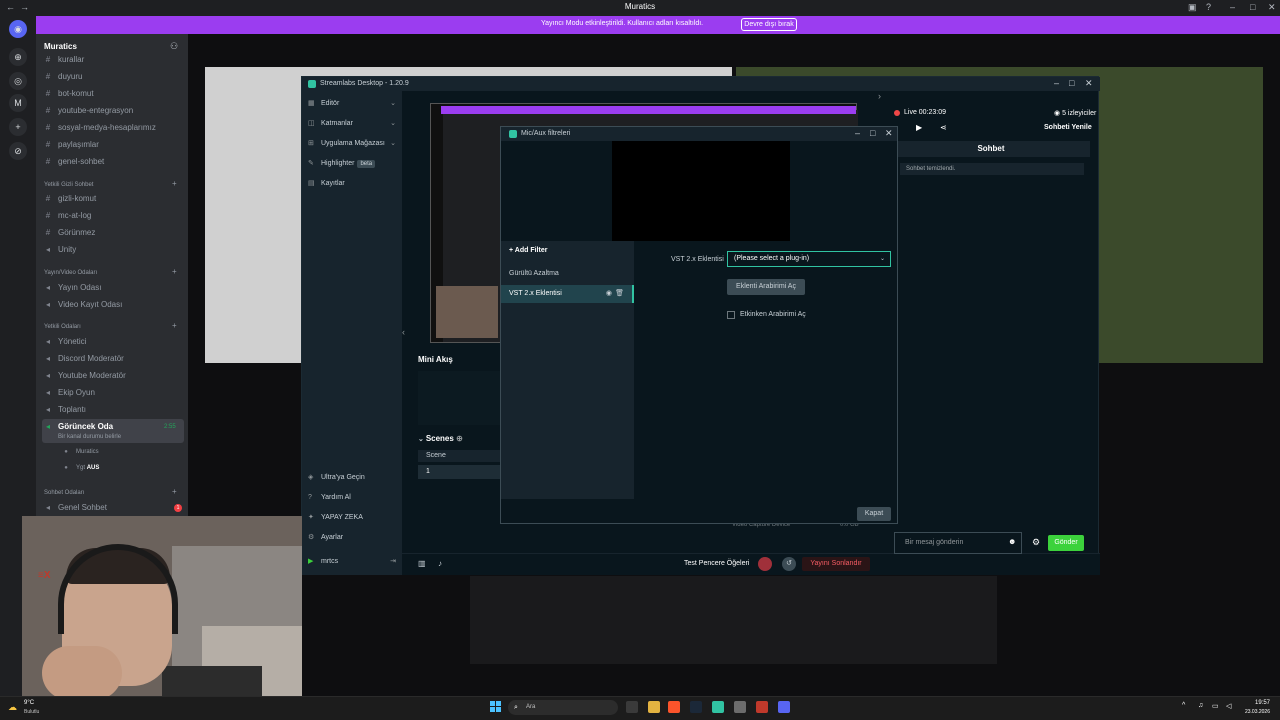 The height and width of the screenshot is (720, 1280). Describe the element at coordinates (174, 46) in the screenshot. I see `add-member-icon: ⚇` at that location.